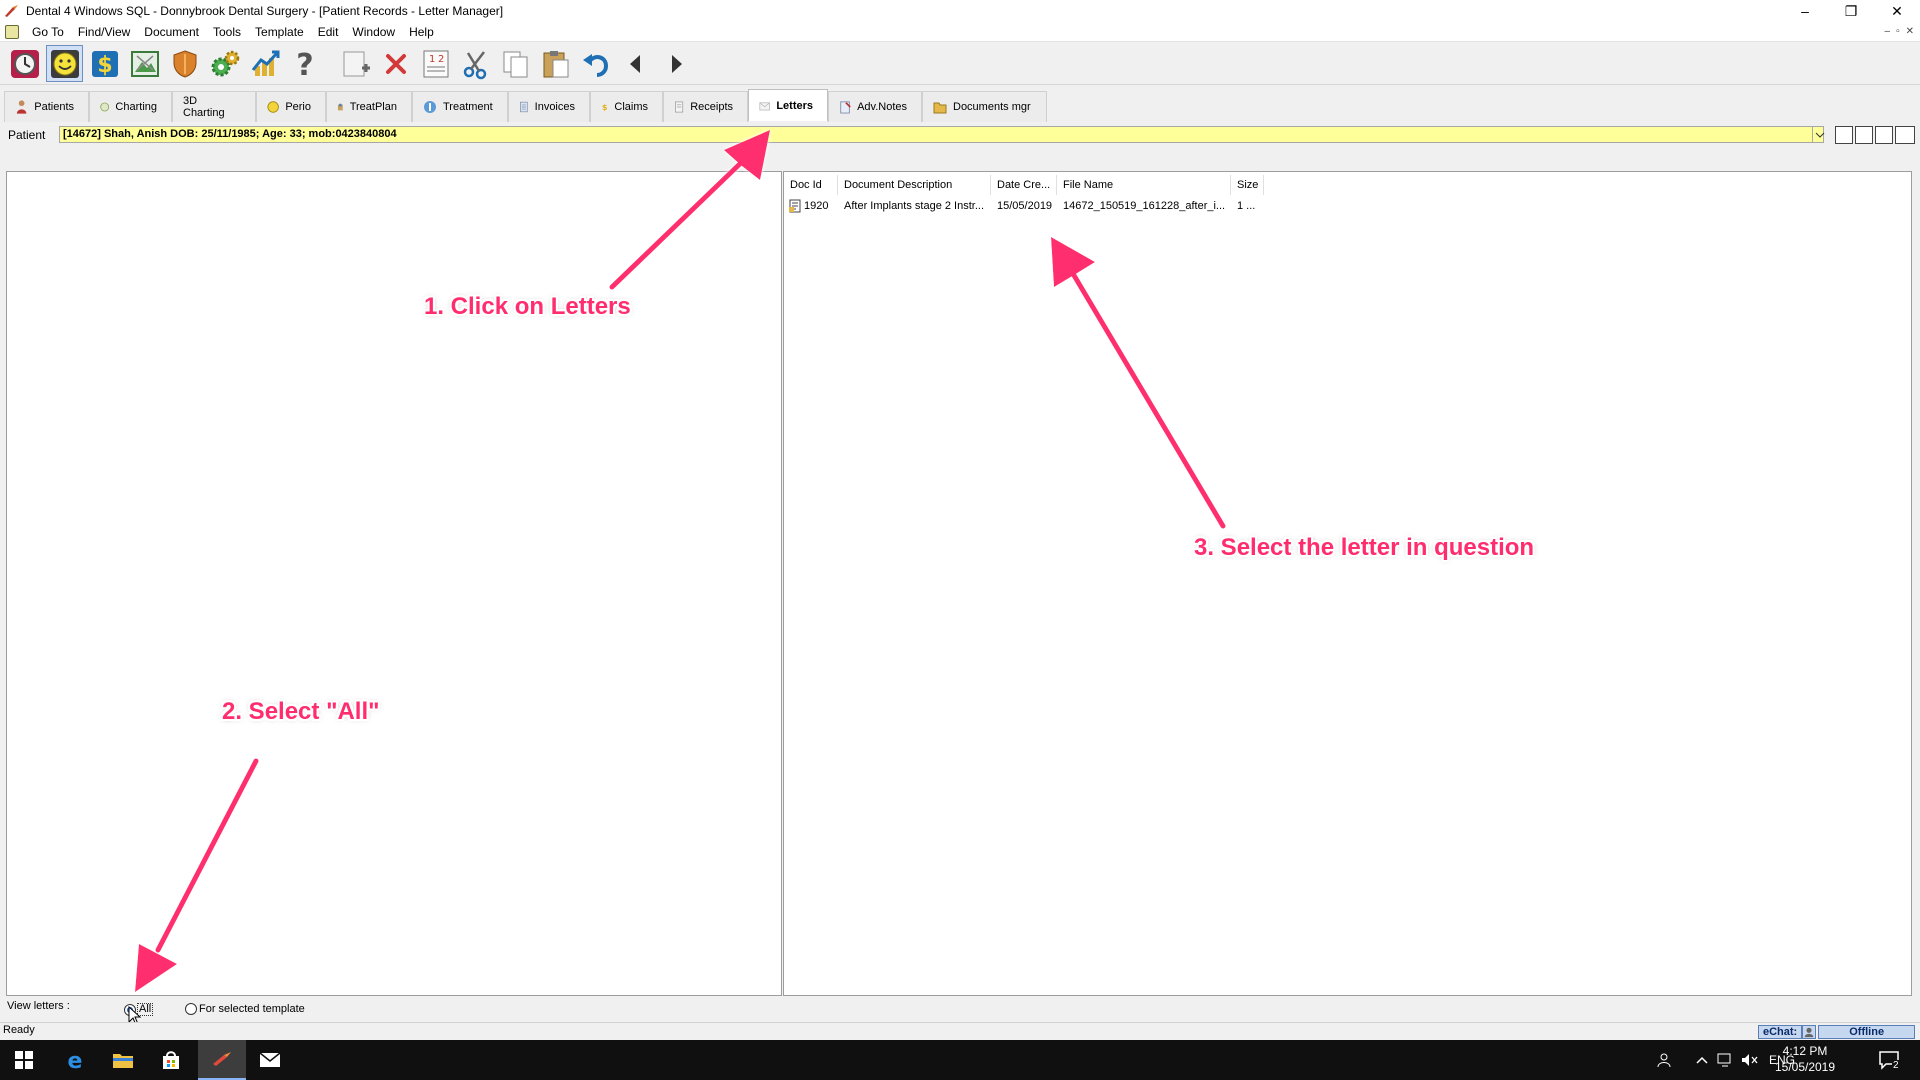  What do you see at coordinates (475, 63) in the screenshot?
I see `cut-button` at bounding box center [475, 63].